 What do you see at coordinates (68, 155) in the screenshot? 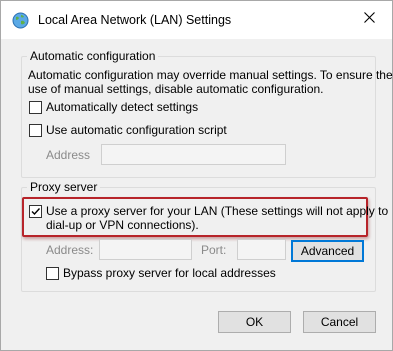
I see `script-address-label: Address` at bounding box center [68, 155].